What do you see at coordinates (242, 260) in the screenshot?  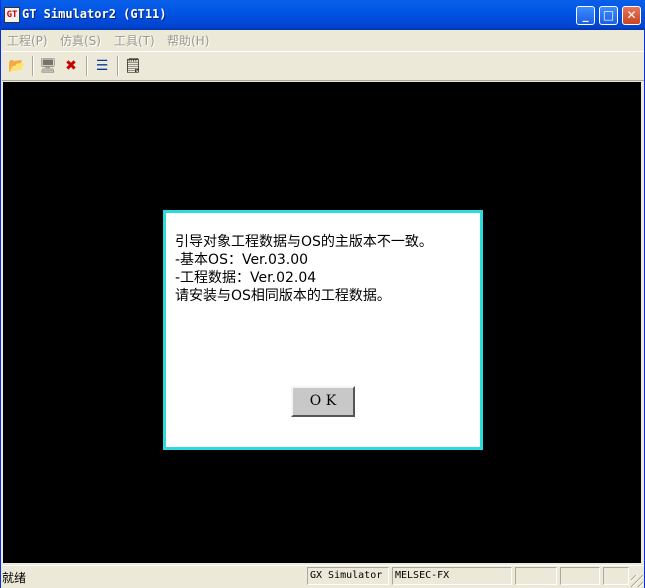 I see `dialog-message-line: -基本OS：Ver.03.00` at bounding box center [242, 260].